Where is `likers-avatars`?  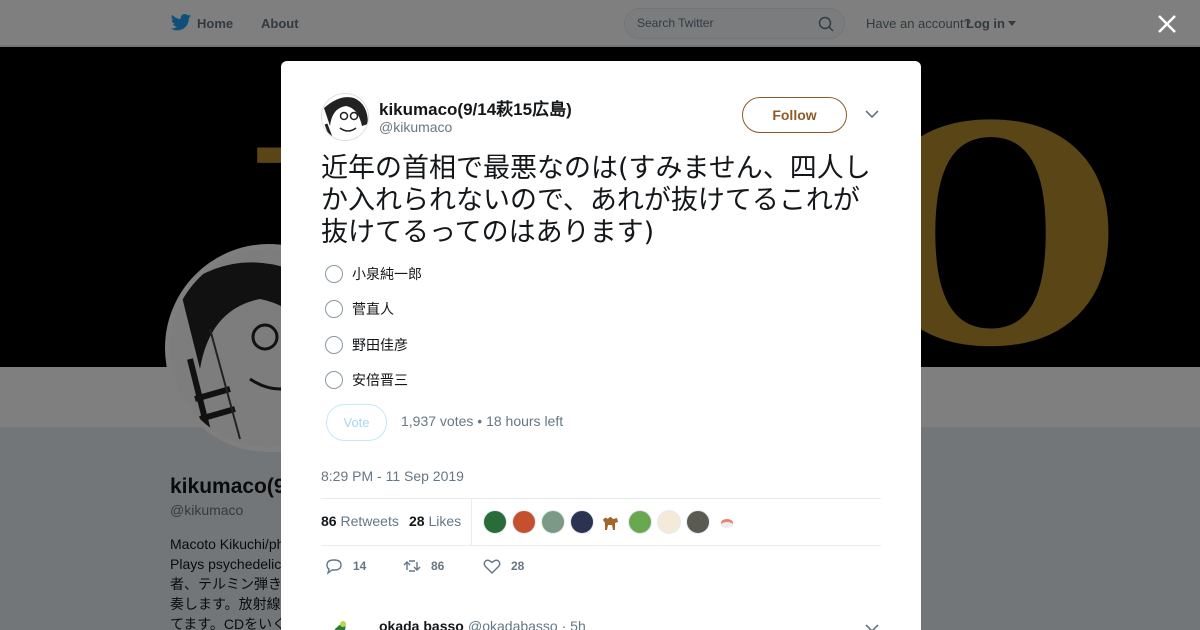 likers-avatars is located at coordinates (613, 522).